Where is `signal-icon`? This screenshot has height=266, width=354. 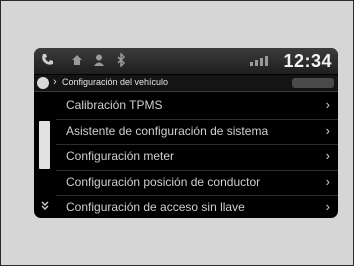 signal-icon is located at coordinates (259, 61).